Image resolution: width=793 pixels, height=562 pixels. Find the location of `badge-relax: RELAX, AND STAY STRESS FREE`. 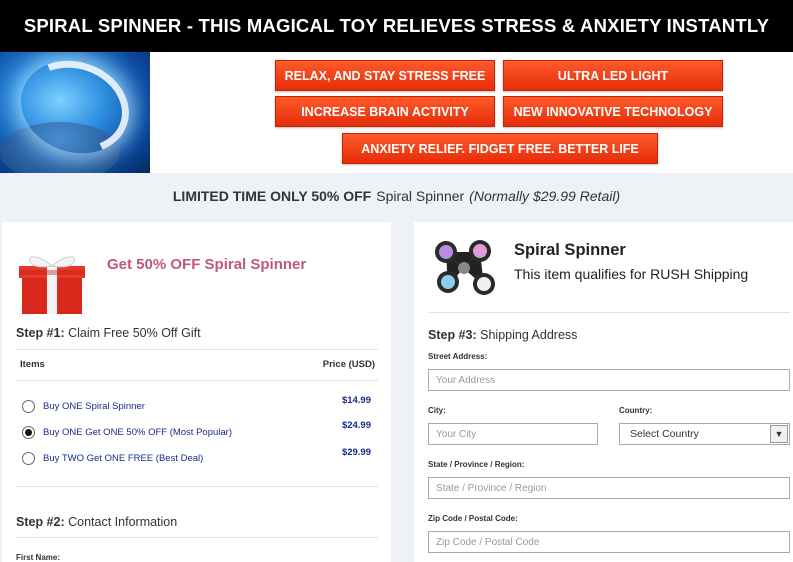

badge-relax: RELAX, AND STAY STRESS FREE is located at coordinates (385, 75).